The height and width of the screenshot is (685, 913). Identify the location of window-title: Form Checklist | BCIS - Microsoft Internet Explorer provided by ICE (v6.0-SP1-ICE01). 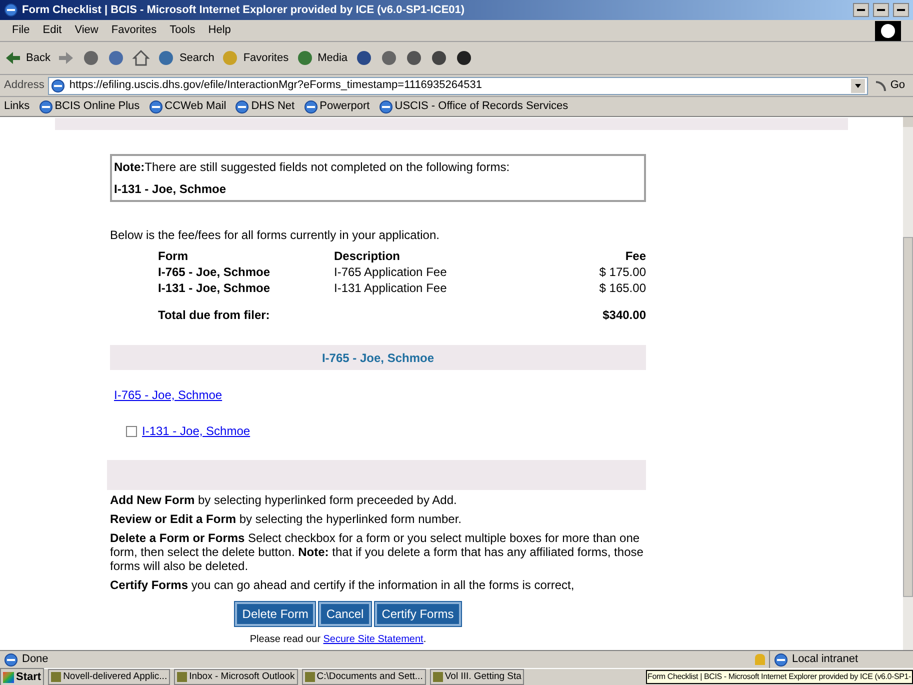
(244, 10).